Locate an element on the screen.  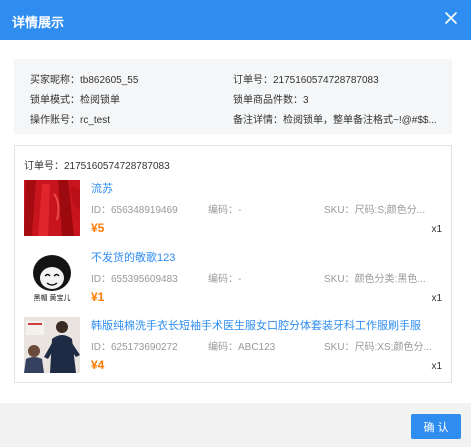
lock-count: 锁单商品件数：3 is located at coordinates (271, 98).